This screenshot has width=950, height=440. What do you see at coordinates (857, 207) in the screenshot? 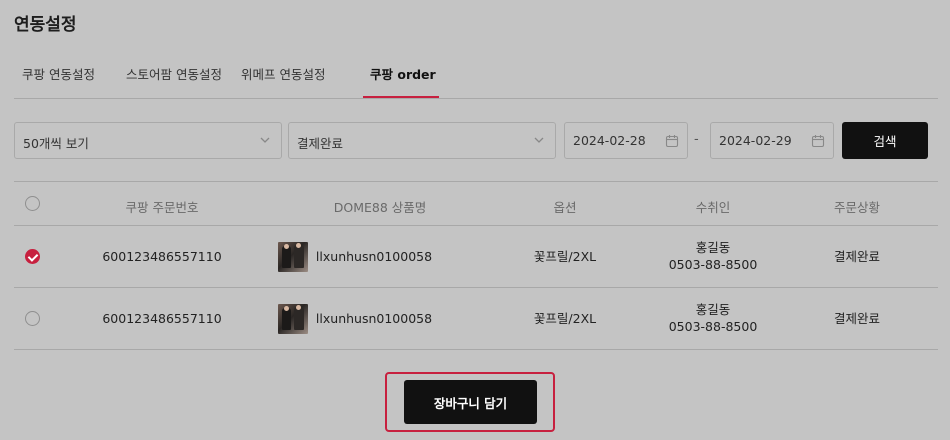
I see `header-status: 주문상황` at bounding box center [857, 207].